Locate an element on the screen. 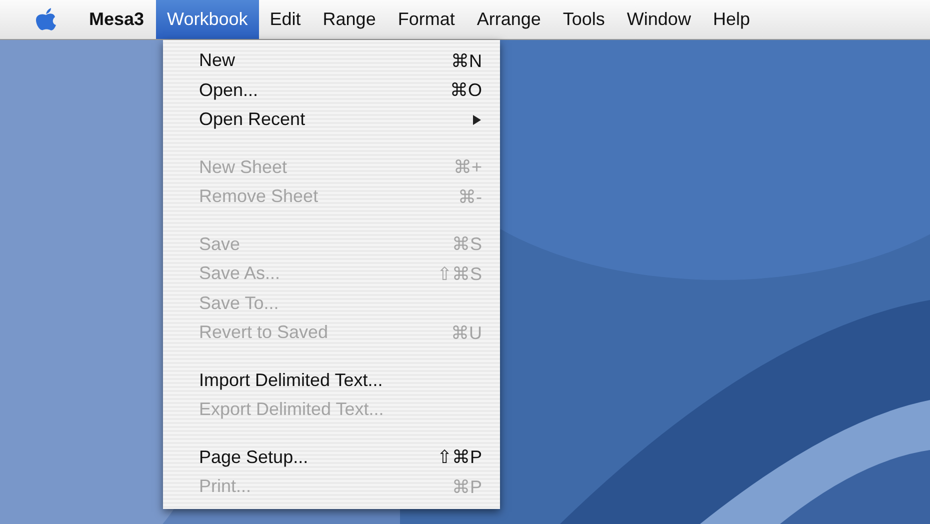 Image resolution: width=930 pixels, height=524 pixels. menu-item-label: Revert to Saved is located at coordinates (263, 333).